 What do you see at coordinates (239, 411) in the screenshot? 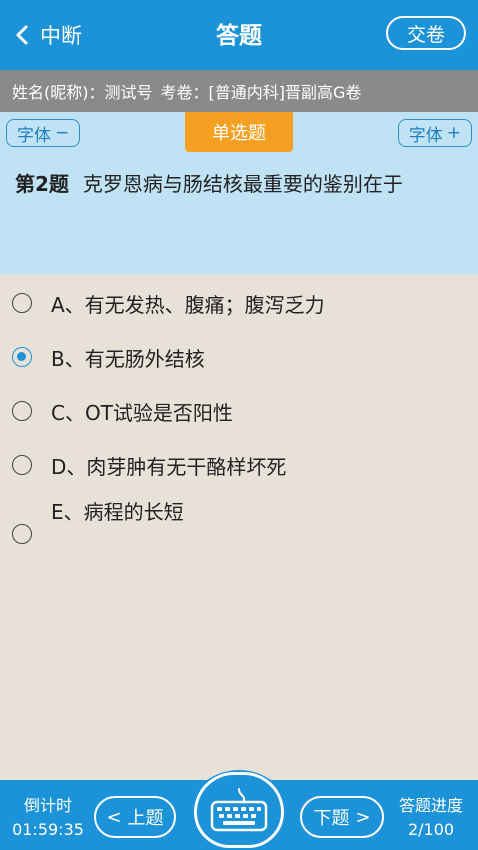
I see `option-c: C、OT试验是否阳性` at bounding box center [239, 411].